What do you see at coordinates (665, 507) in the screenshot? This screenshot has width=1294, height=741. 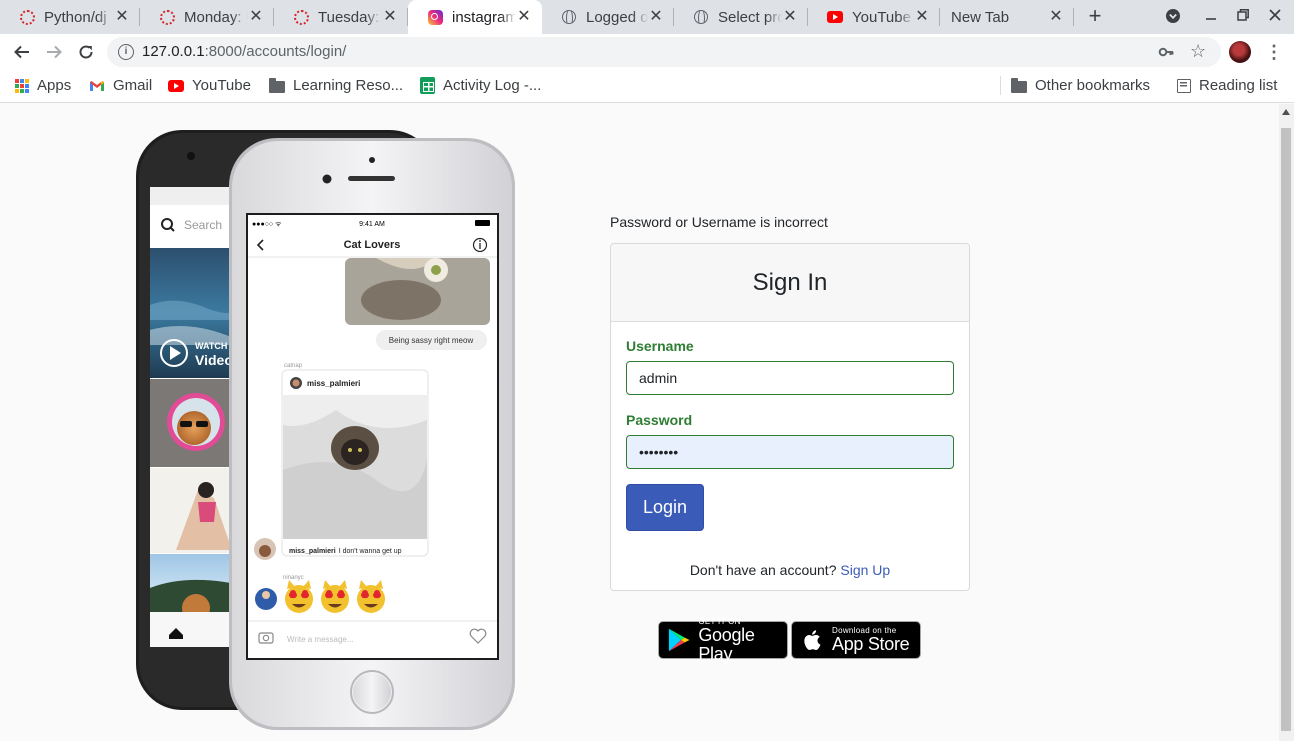 I see `login-button: Login` at bounding box center [665, 507].